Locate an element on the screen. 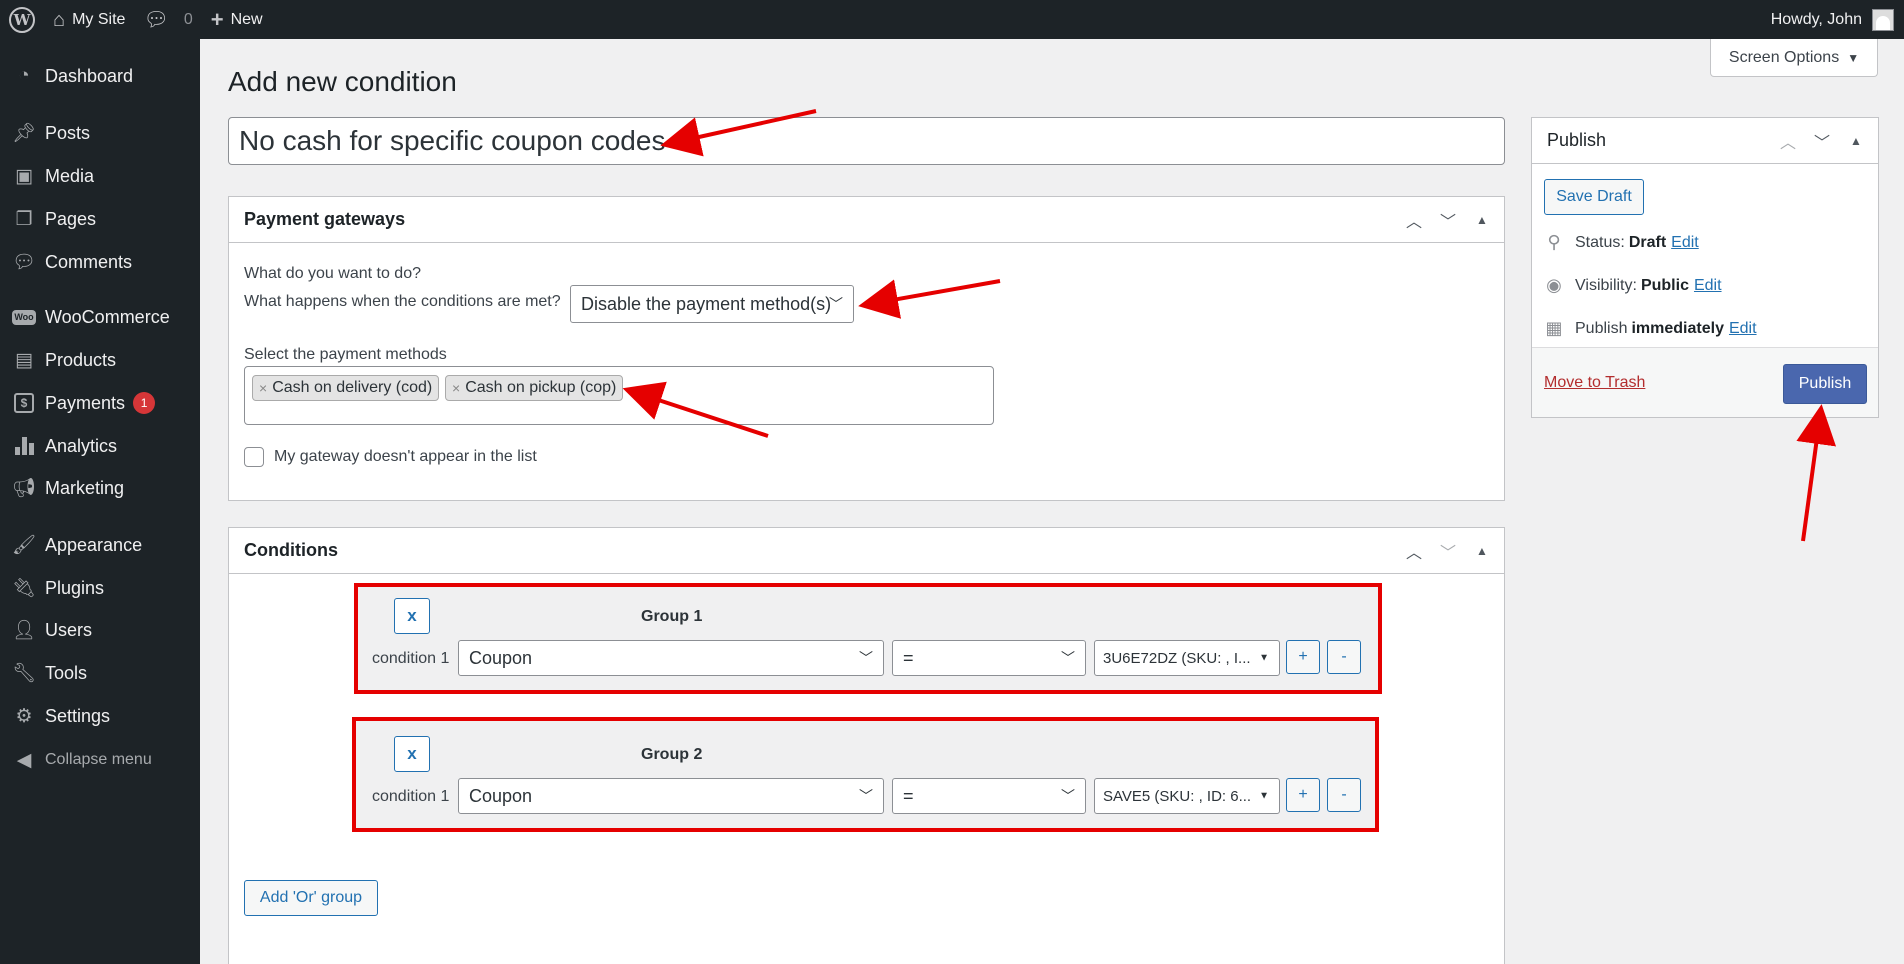  menu-posts: 📌︎ Posts is located at coordinates (100, 133).